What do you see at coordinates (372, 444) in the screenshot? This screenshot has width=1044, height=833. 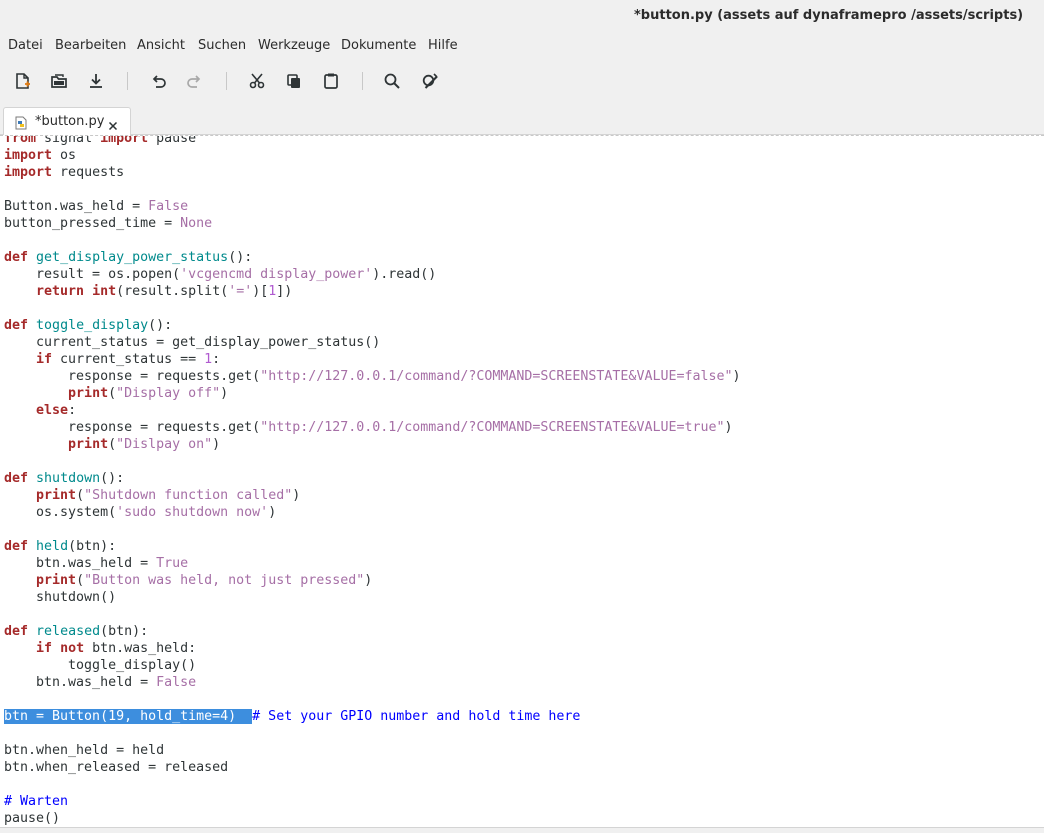 I see `code-line: print("Dislpay on")` at bounding box center [372, 444].